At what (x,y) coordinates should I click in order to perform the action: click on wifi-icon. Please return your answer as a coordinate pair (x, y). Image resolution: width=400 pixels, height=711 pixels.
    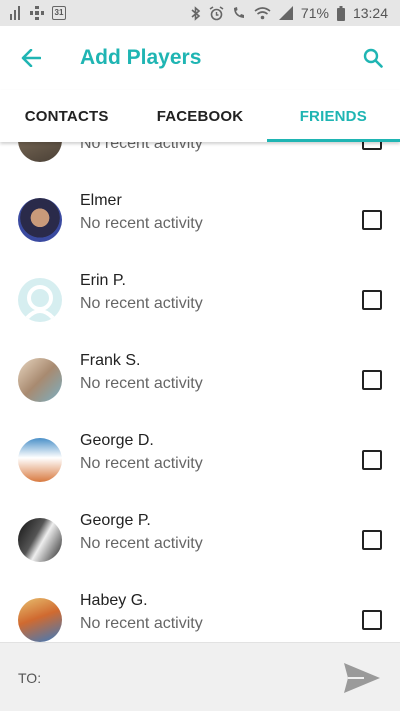
    Looking at the image, I should click on (262, 12).